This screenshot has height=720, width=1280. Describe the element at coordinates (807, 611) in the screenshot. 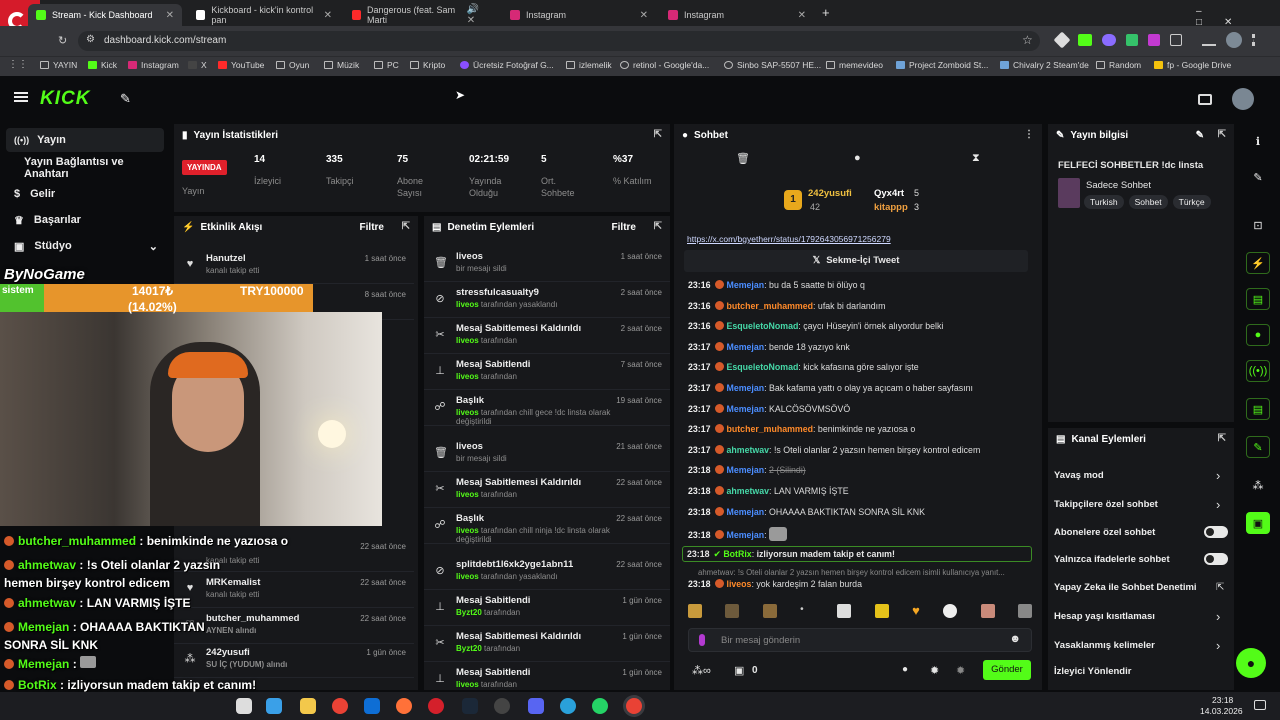

I see `emote-icon: •` at that location.